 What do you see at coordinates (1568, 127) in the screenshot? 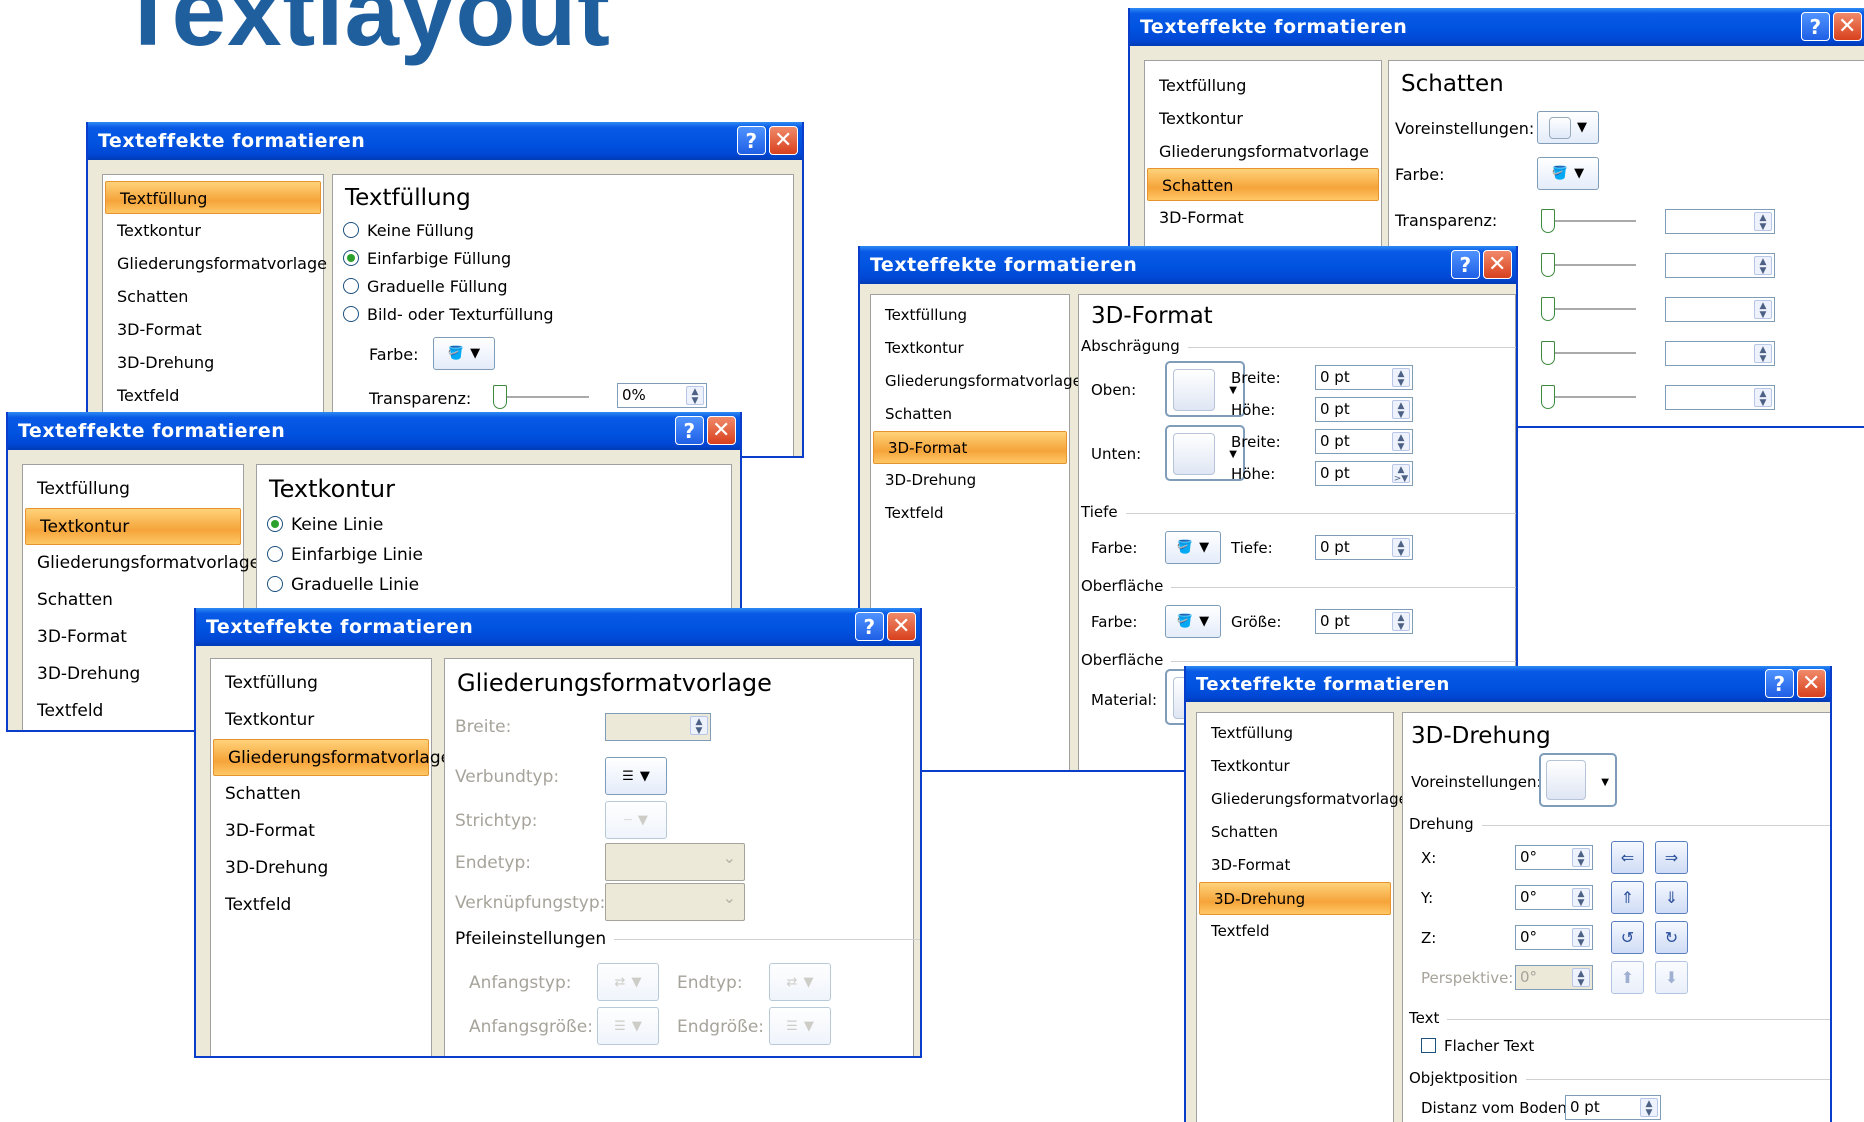
I see `preset-dropdown: ▼` at bounding box center [1568, 127].